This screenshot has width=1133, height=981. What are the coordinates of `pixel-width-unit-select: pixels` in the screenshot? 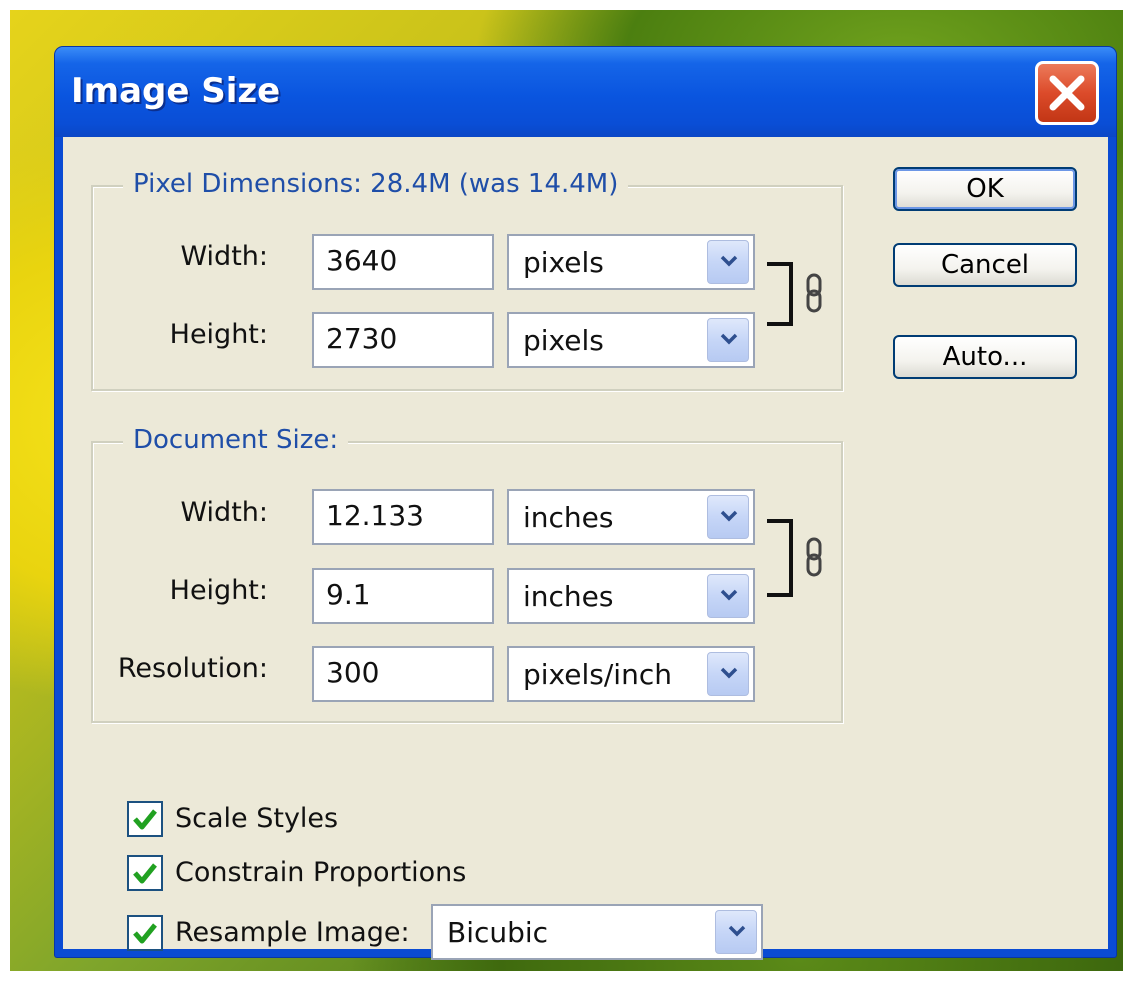 It's located at (631, 262).